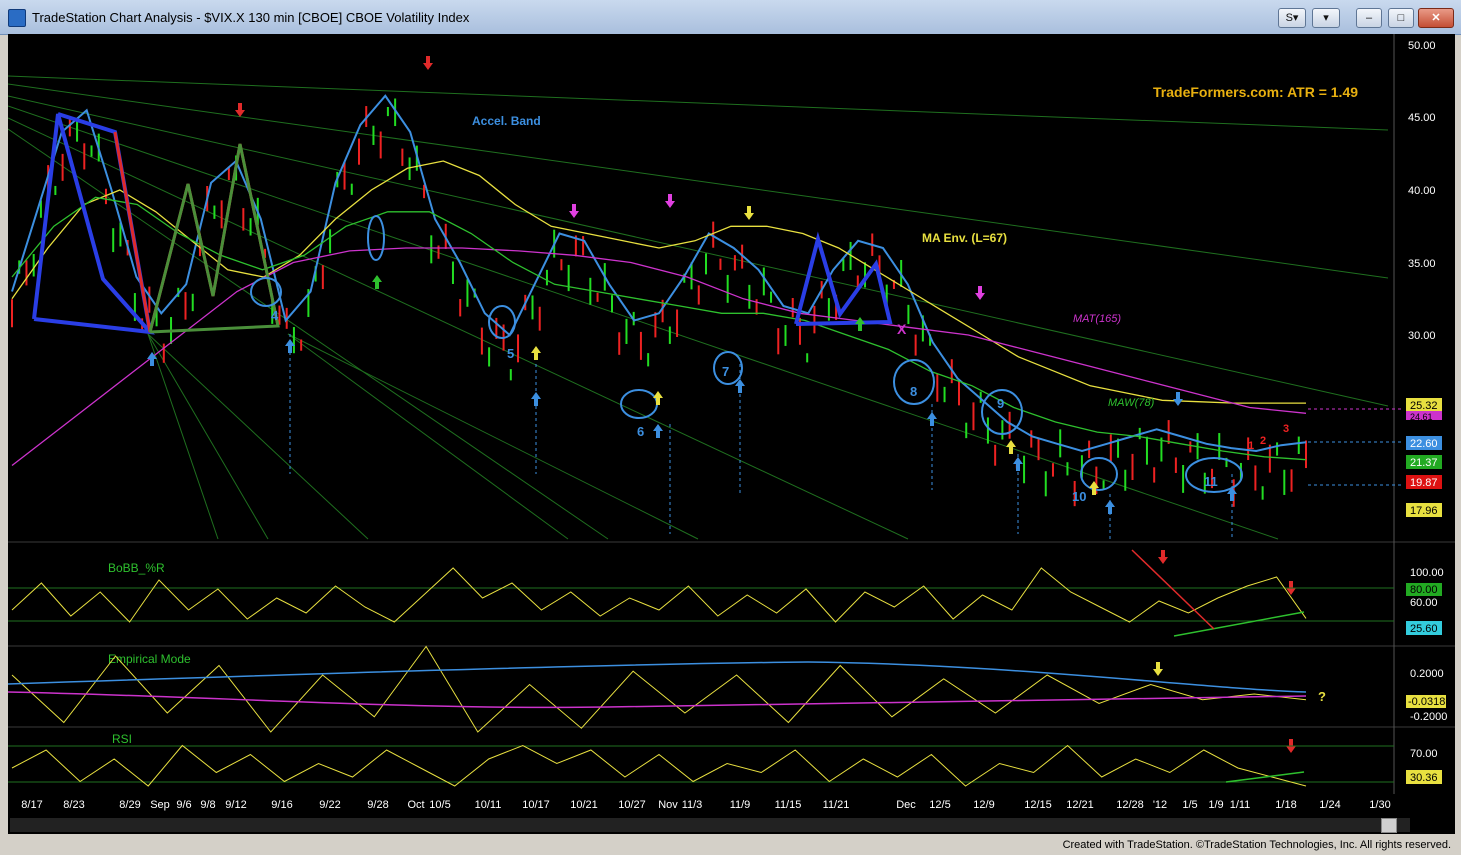 This screenshot has height=855, width=1461. I want to click on date-tick-label: 9/28, so click(377, 805).